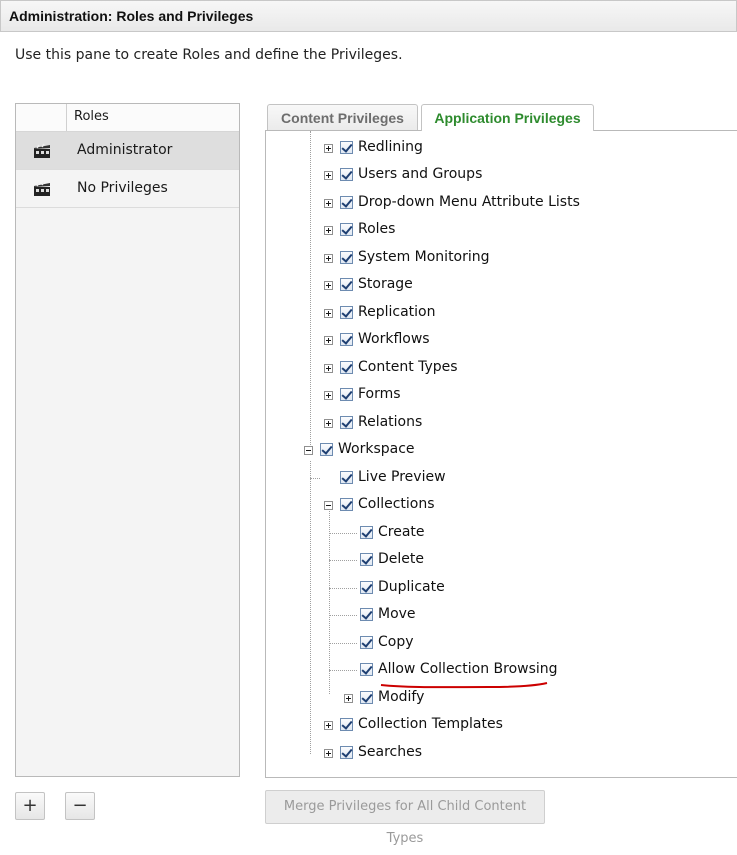 The width and height of the screenshot is (737, 855). I want to click on privilege-label: Users and Groups, so click(420, 174).